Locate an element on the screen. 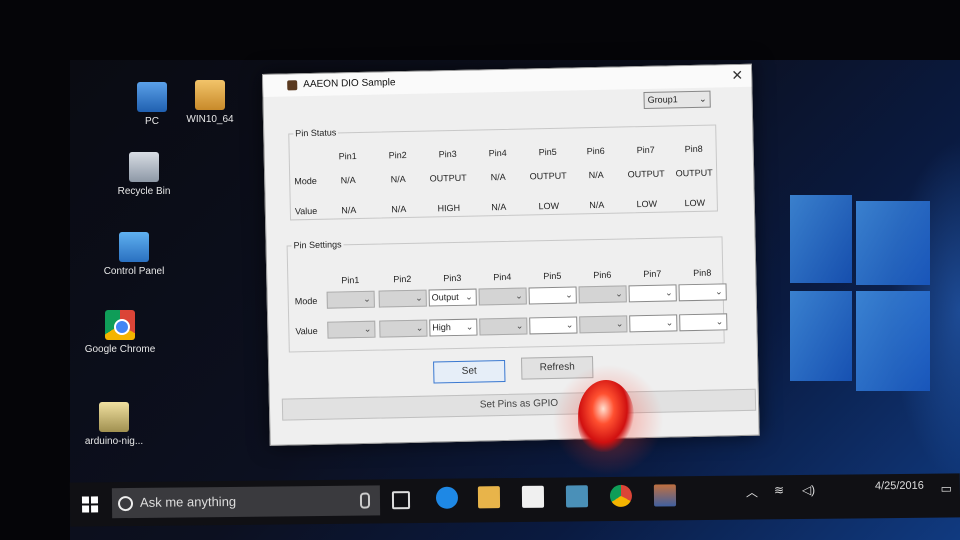 This screenshot has width=960, height=540. pin-settings-legend: Pin Settings is located at coordinates (317, 245).